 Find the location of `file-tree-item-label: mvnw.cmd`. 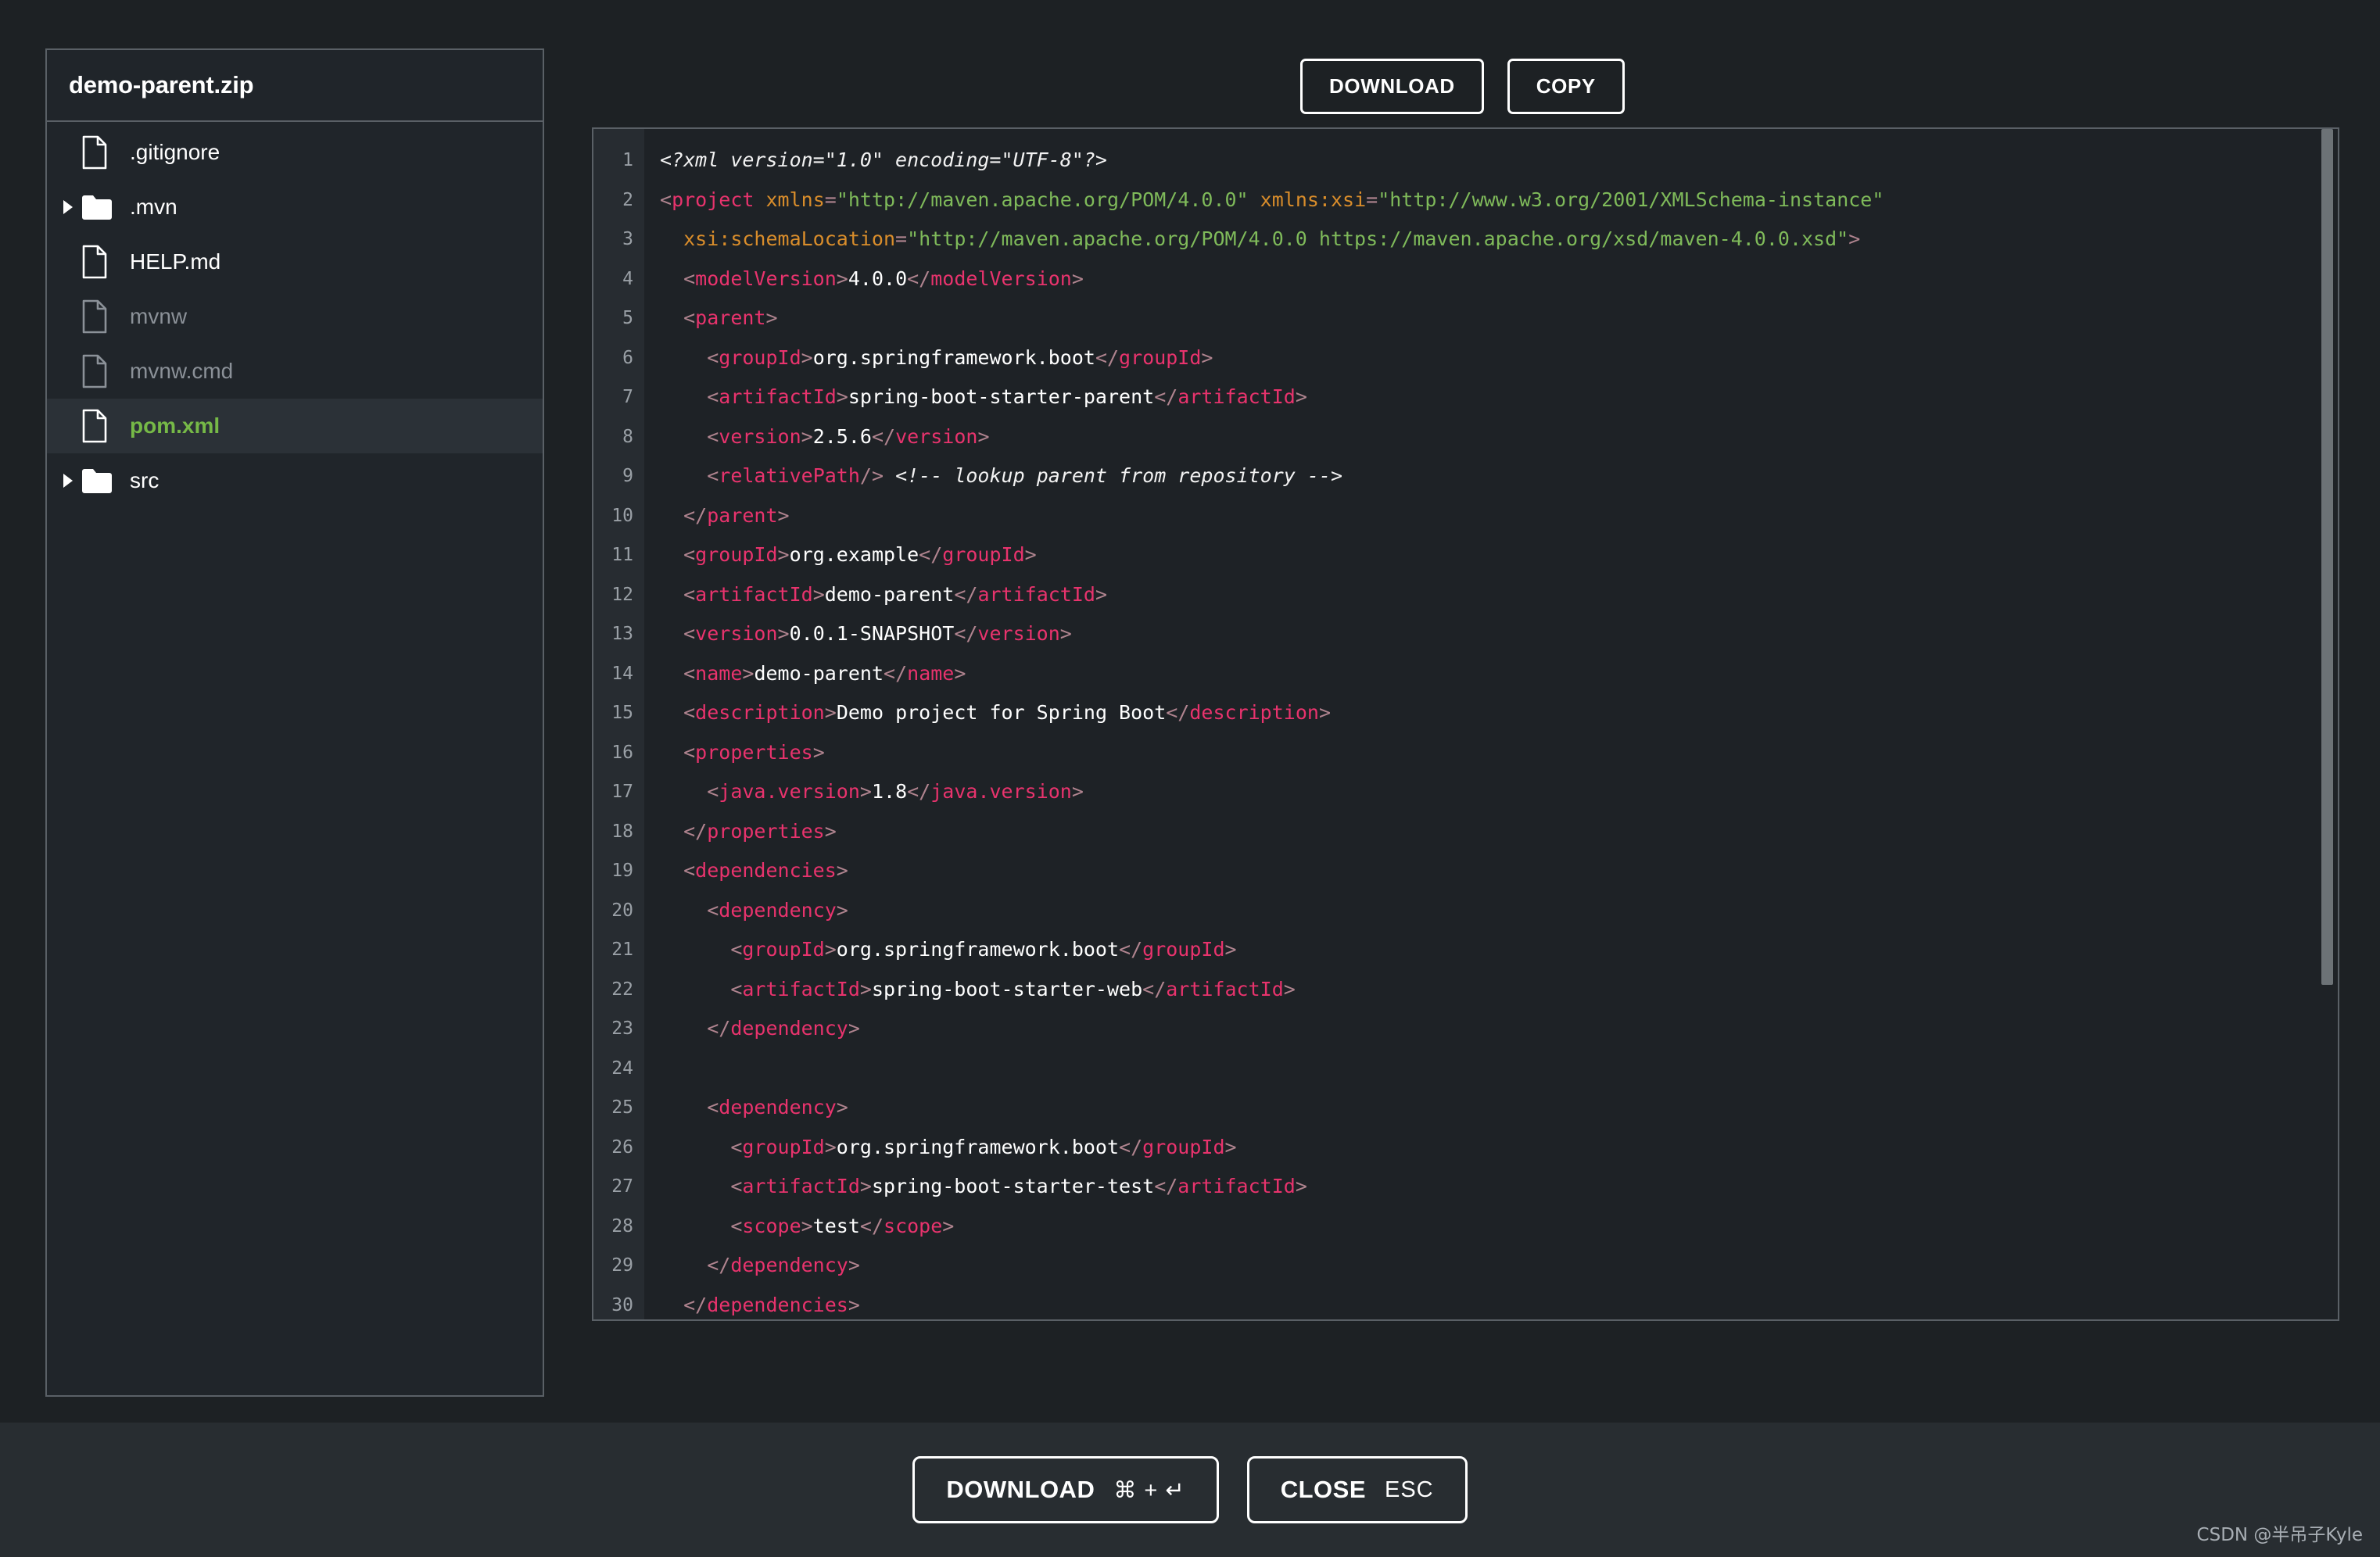

file-tree-item-label: mvnw.cmd is located at coordinates (182, 371).